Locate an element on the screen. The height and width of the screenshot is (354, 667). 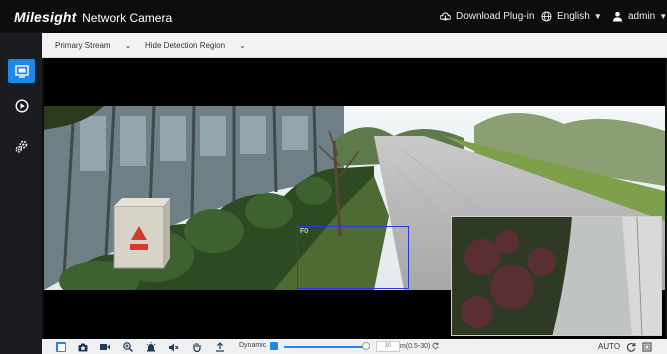
zoom-preview-image is located at coordinates (556, 276).